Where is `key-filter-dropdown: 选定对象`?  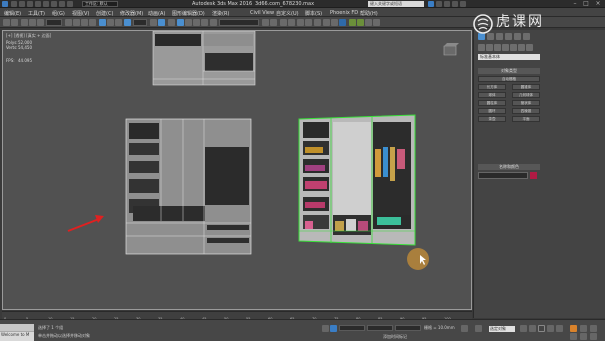 key-filter-dropdown: 选定对象 is located at coordinates (502, 329).